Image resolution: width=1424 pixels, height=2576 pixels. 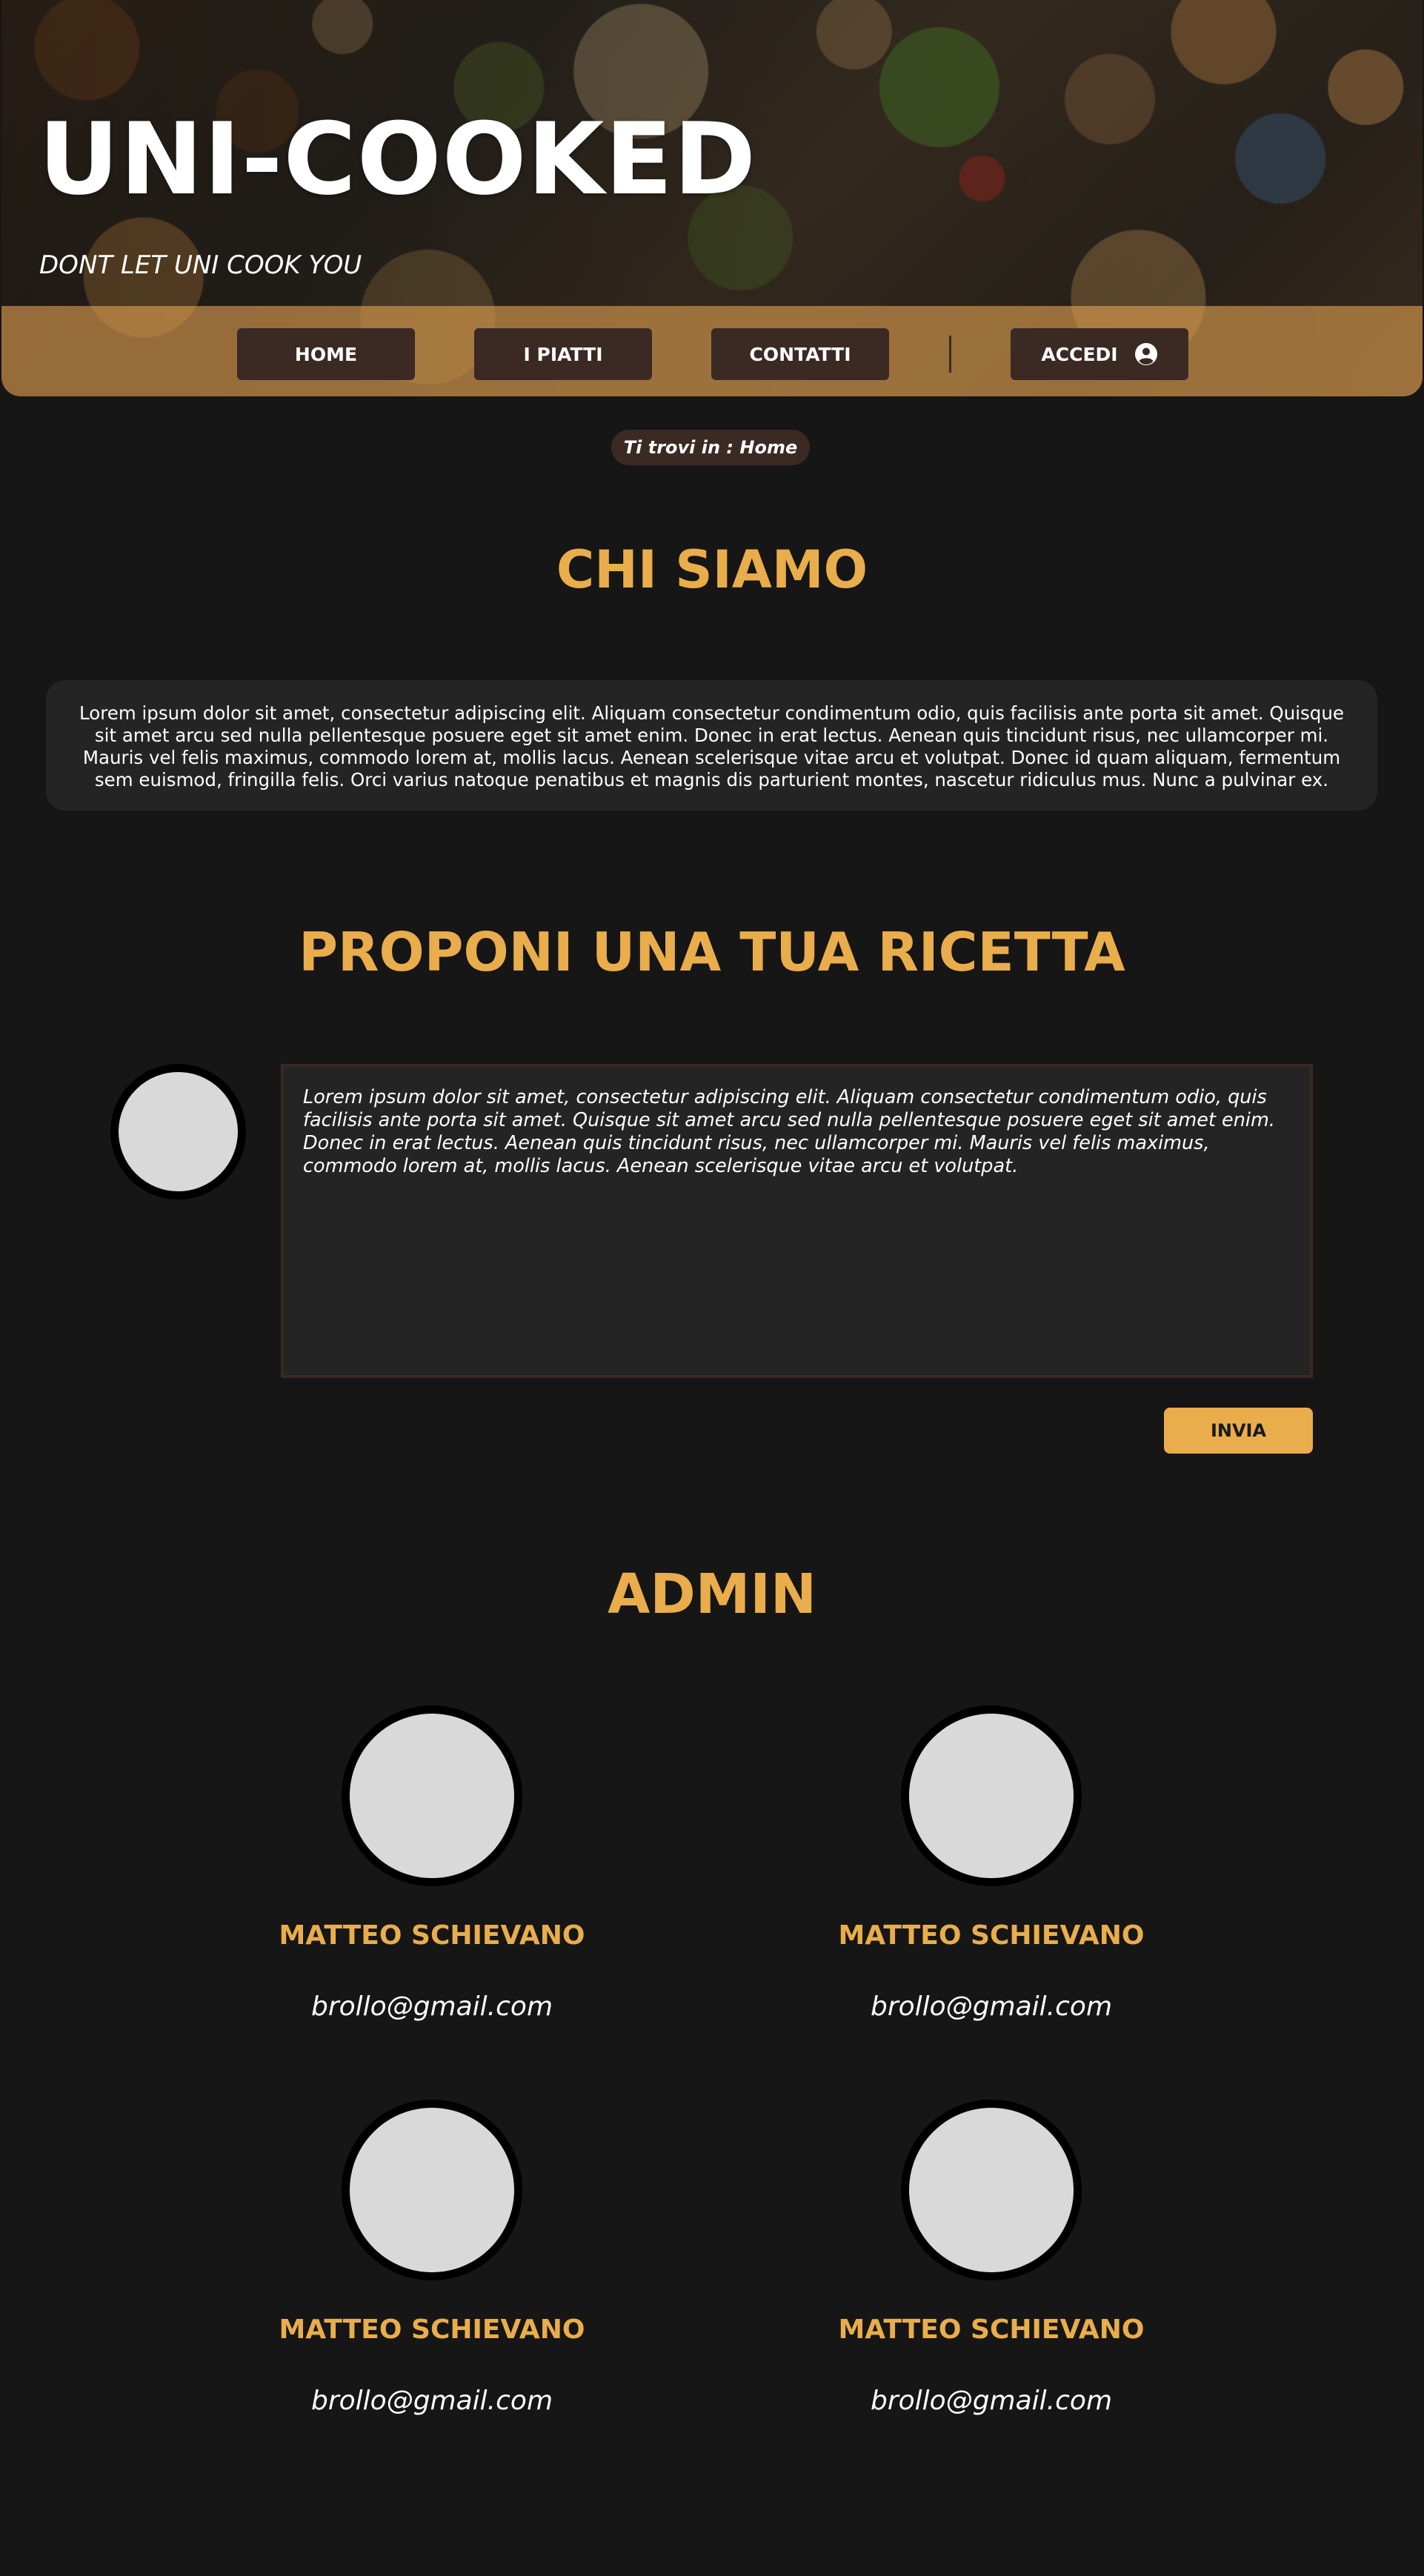 What do you see at coordinates (1079, 354) in the screenshot?
I see `nav-login-label: ACCEDI` at bounding box center [1079, 354].